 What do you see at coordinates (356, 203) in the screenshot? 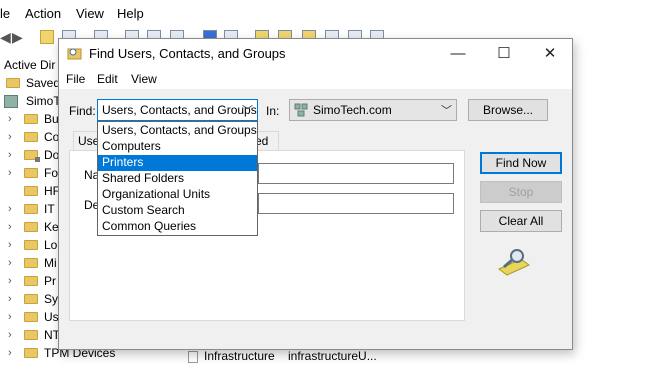
I see `description-input` at bounding box center [356, 203].